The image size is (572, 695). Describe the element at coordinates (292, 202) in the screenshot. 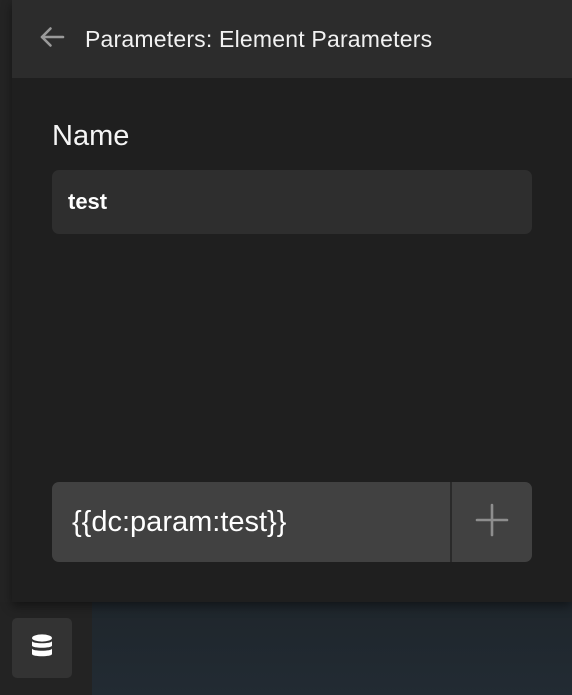

I see `name-input` at that location.